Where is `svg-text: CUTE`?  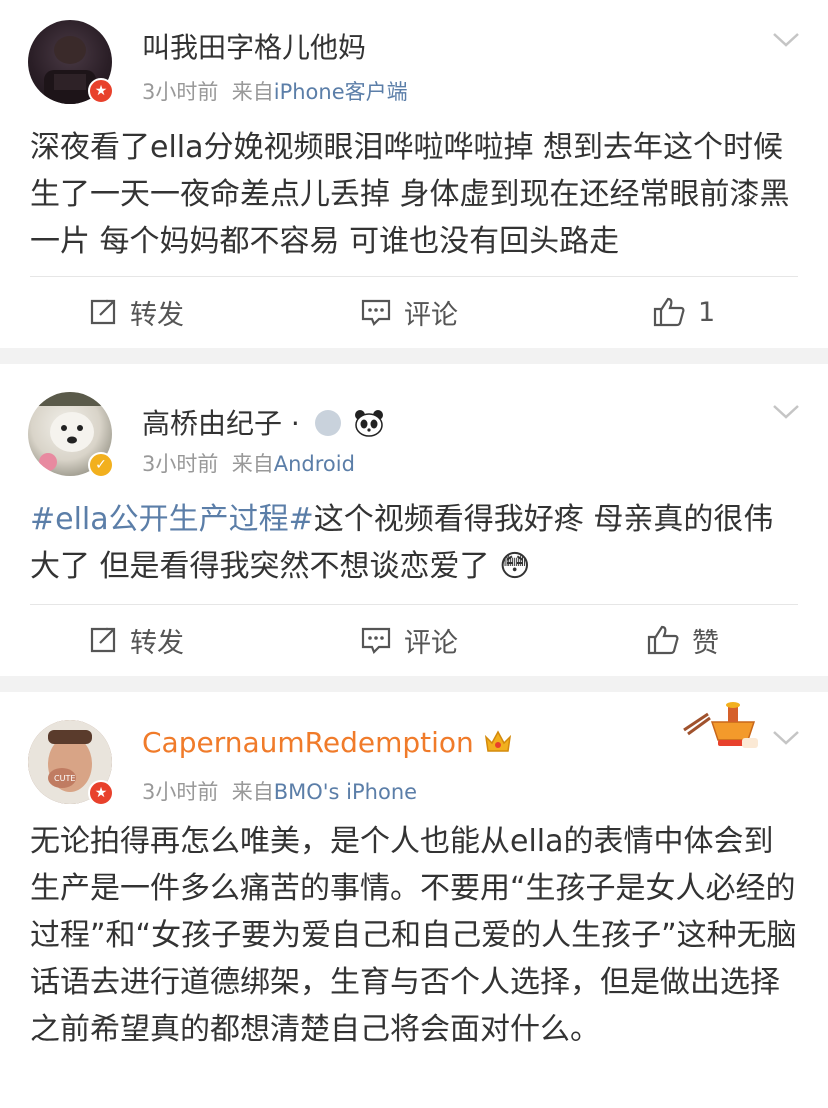
svg-text: CUTE is located at coordinates (64, 778).